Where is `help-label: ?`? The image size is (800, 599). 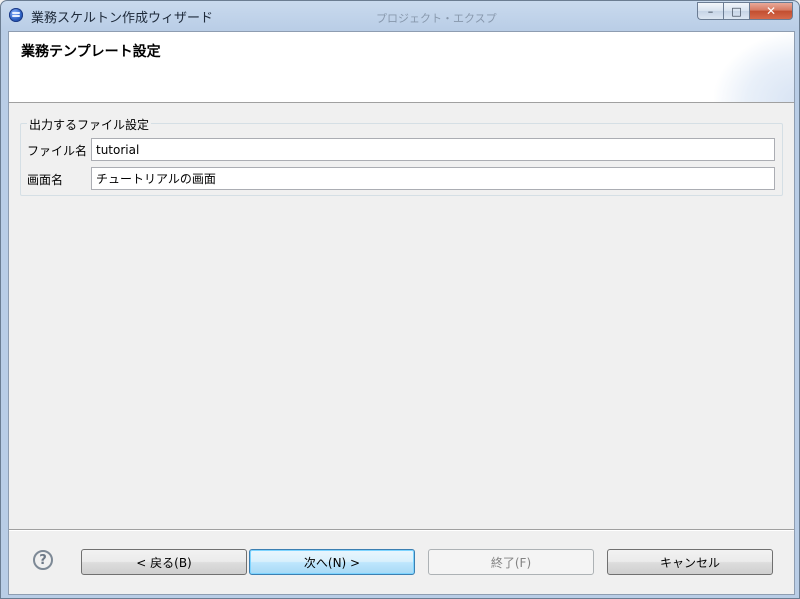 help-label: ? is located at coordinates (43, 560).